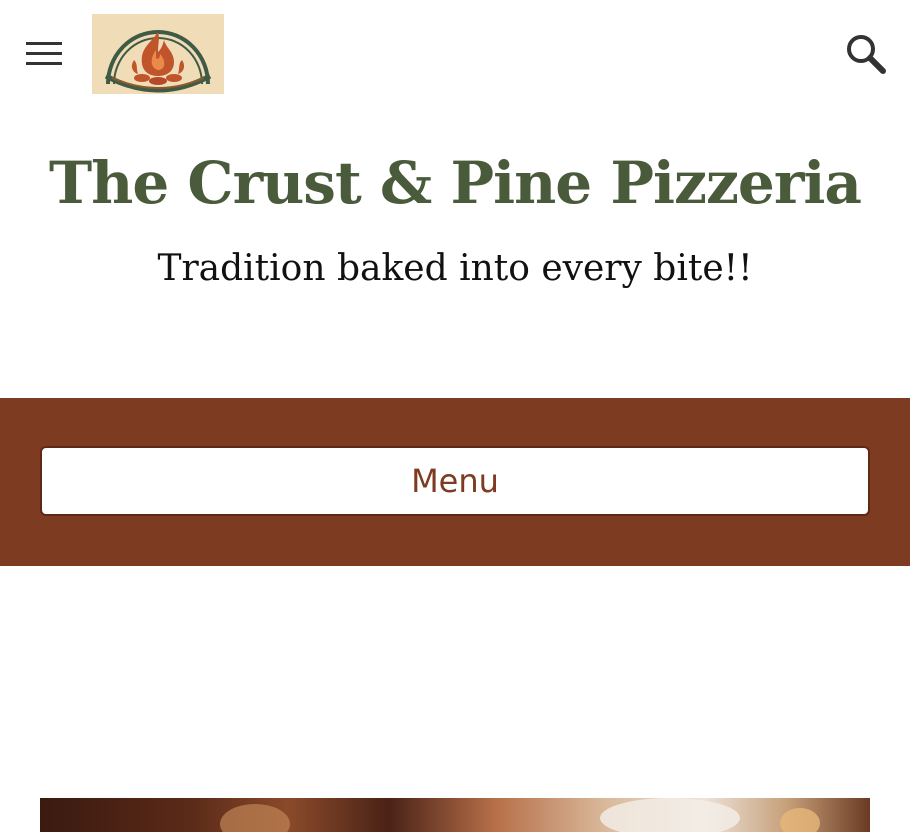 This screenshot has width=910, height=832. I want to click on menu-button: Menu, so click(455, 481).